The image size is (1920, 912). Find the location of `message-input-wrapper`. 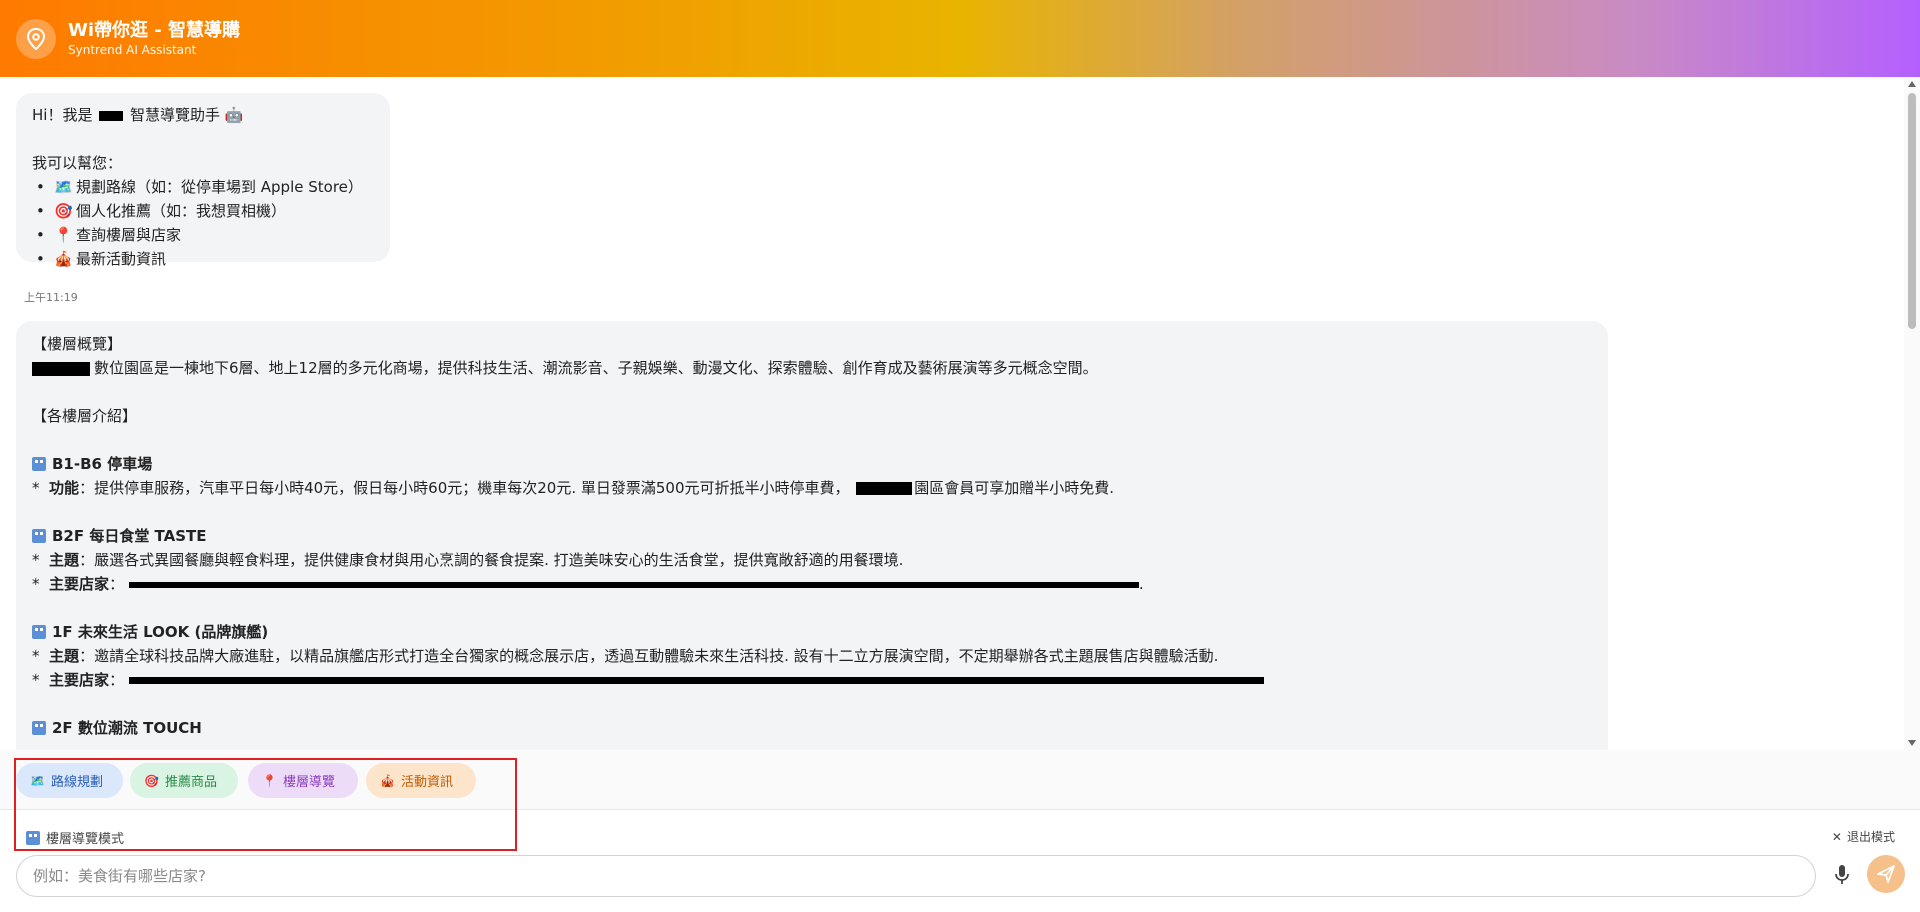

message-input-wrapper is located at coordinates (916, 876).